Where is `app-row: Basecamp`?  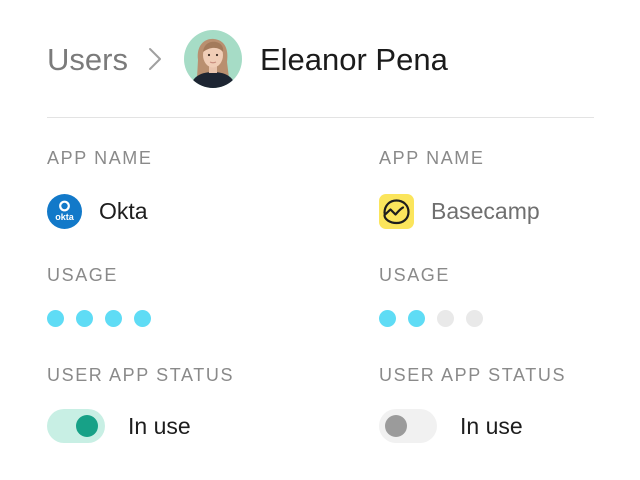 app-row: Basecamp is located at coordinates (459, 211).